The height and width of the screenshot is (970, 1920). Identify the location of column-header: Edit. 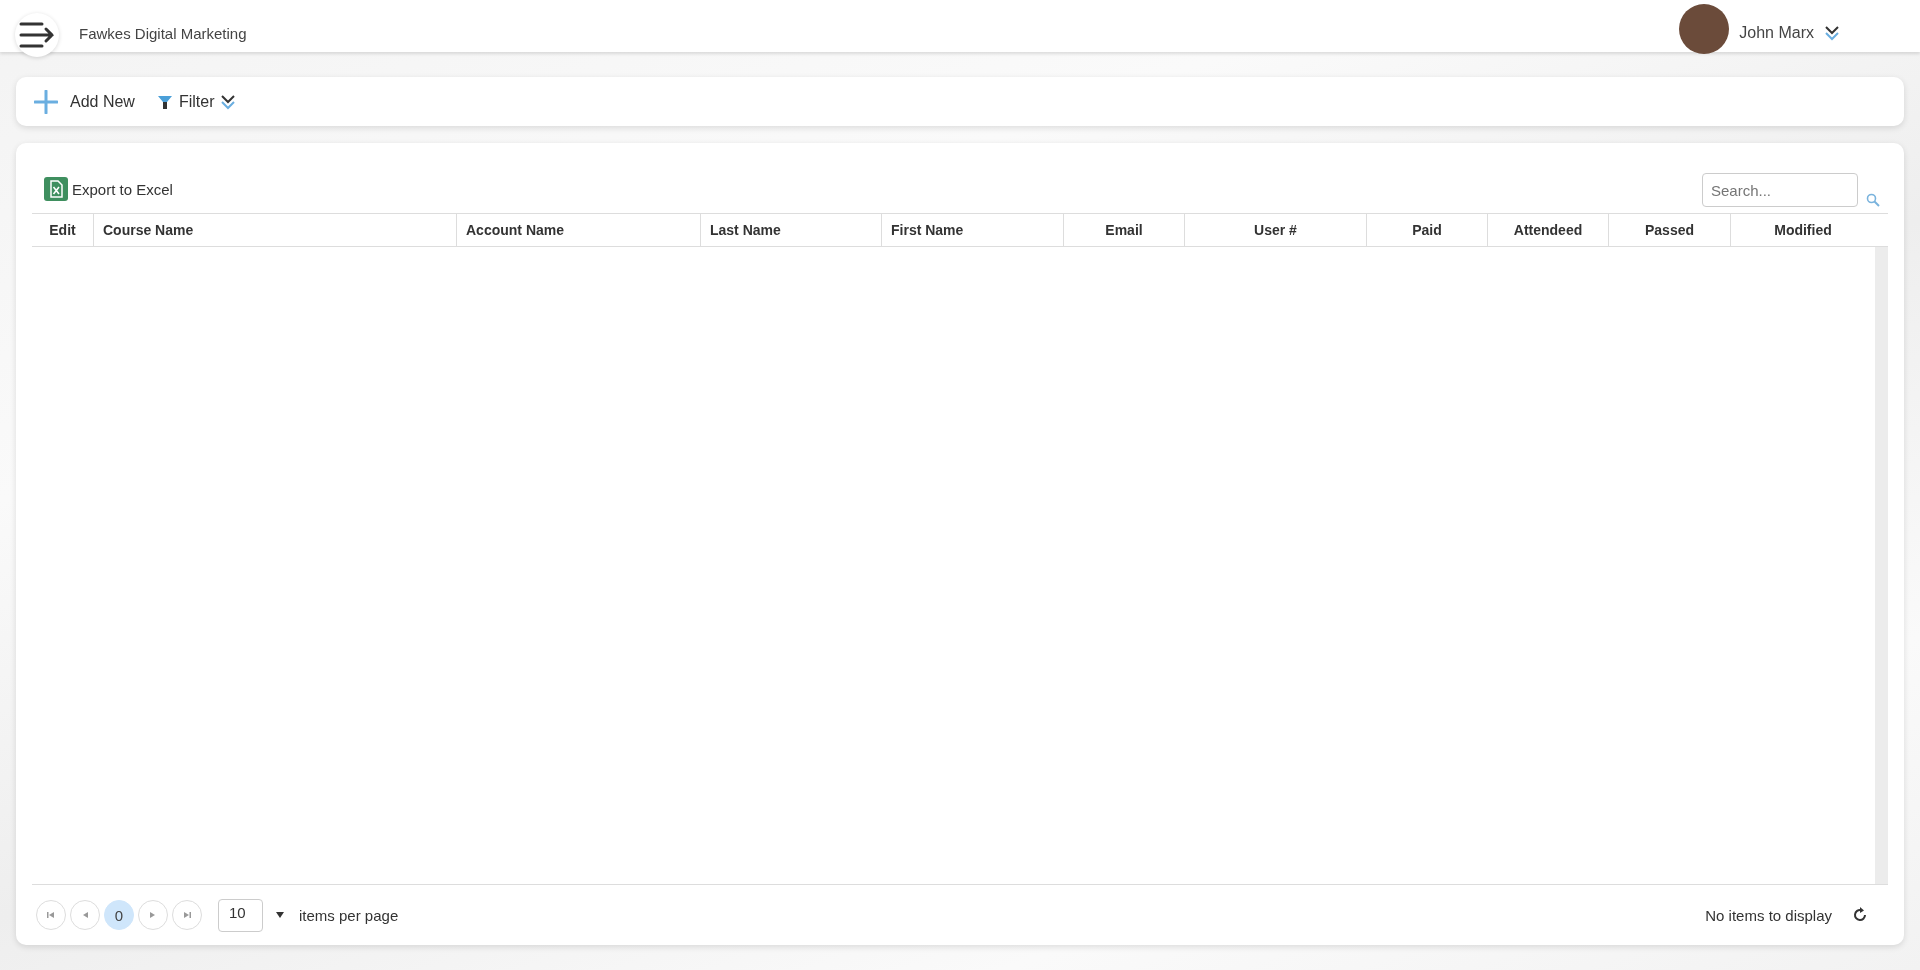
(62, 230).